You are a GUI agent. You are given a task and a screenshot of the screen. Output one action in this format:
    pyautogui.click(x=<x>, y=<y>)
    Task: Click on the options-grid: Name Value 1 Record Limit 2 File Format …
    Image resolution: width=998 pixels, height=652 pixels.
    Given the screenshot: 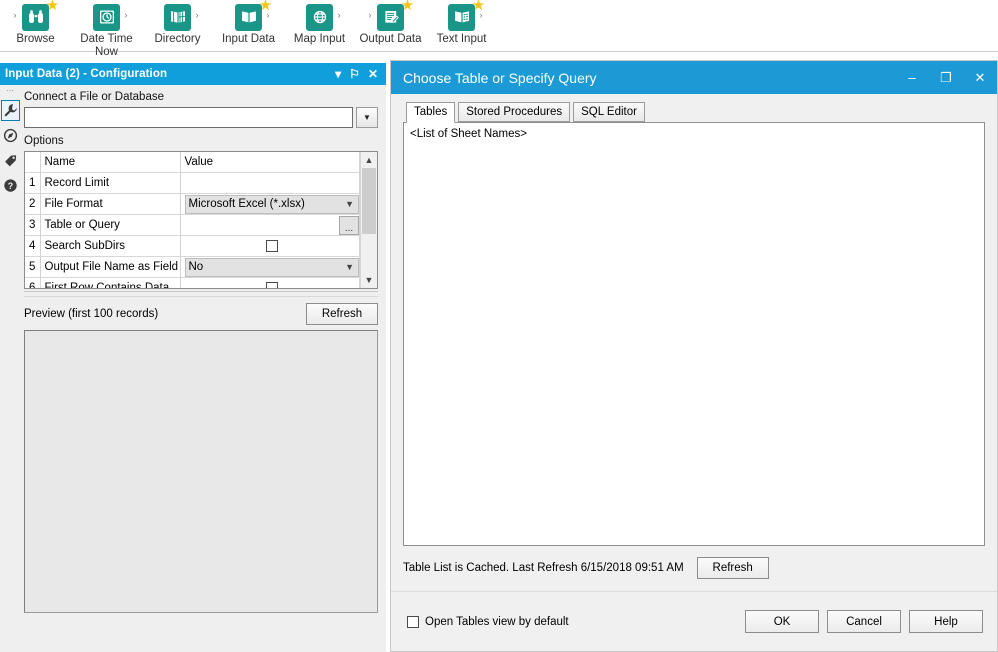 What is the action you would take?
    pyautogui.click(x=201, y=220)
    